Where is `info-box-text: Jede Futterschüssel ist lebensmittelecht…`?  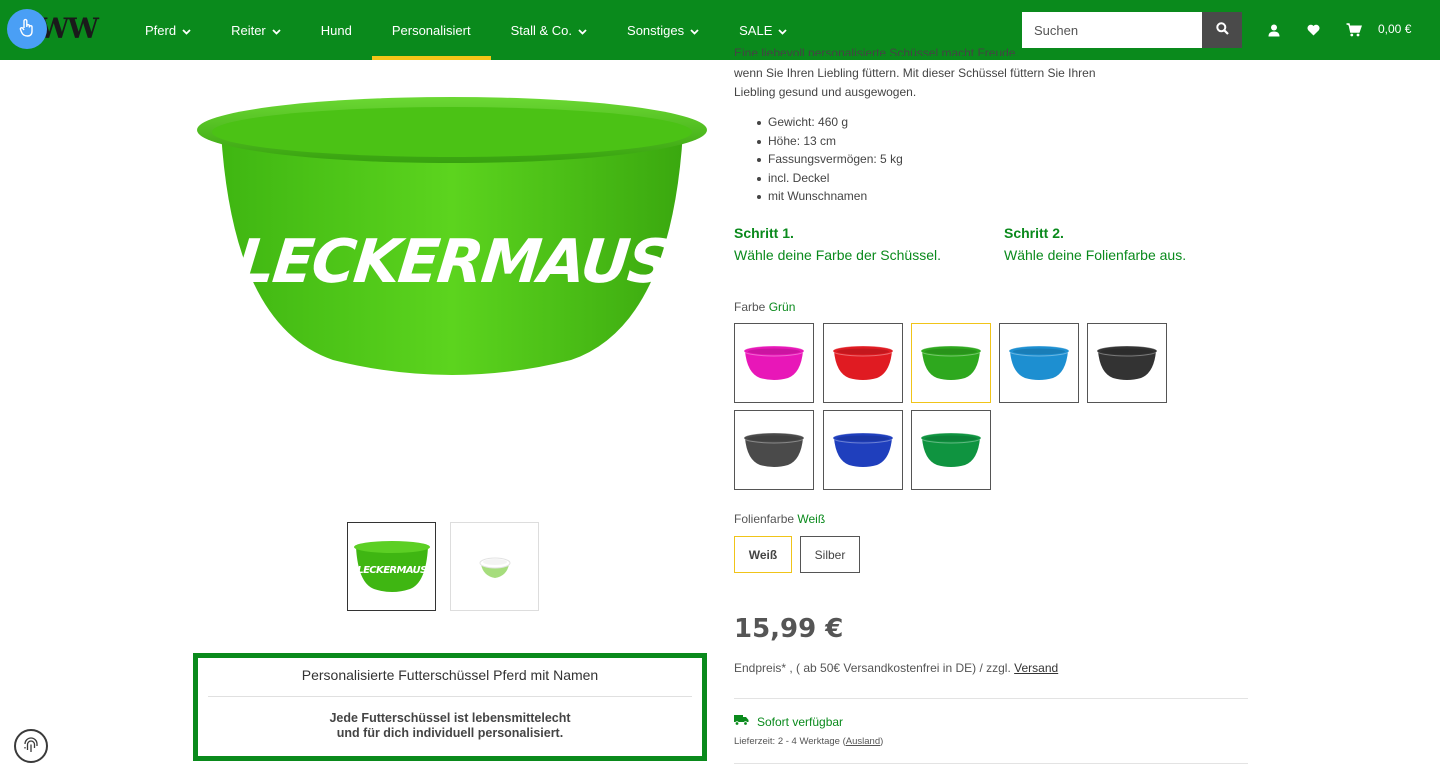 info-box-text: Jede Futterschüssel ist lebensmittelecht… is located at coordinates (450, 725).